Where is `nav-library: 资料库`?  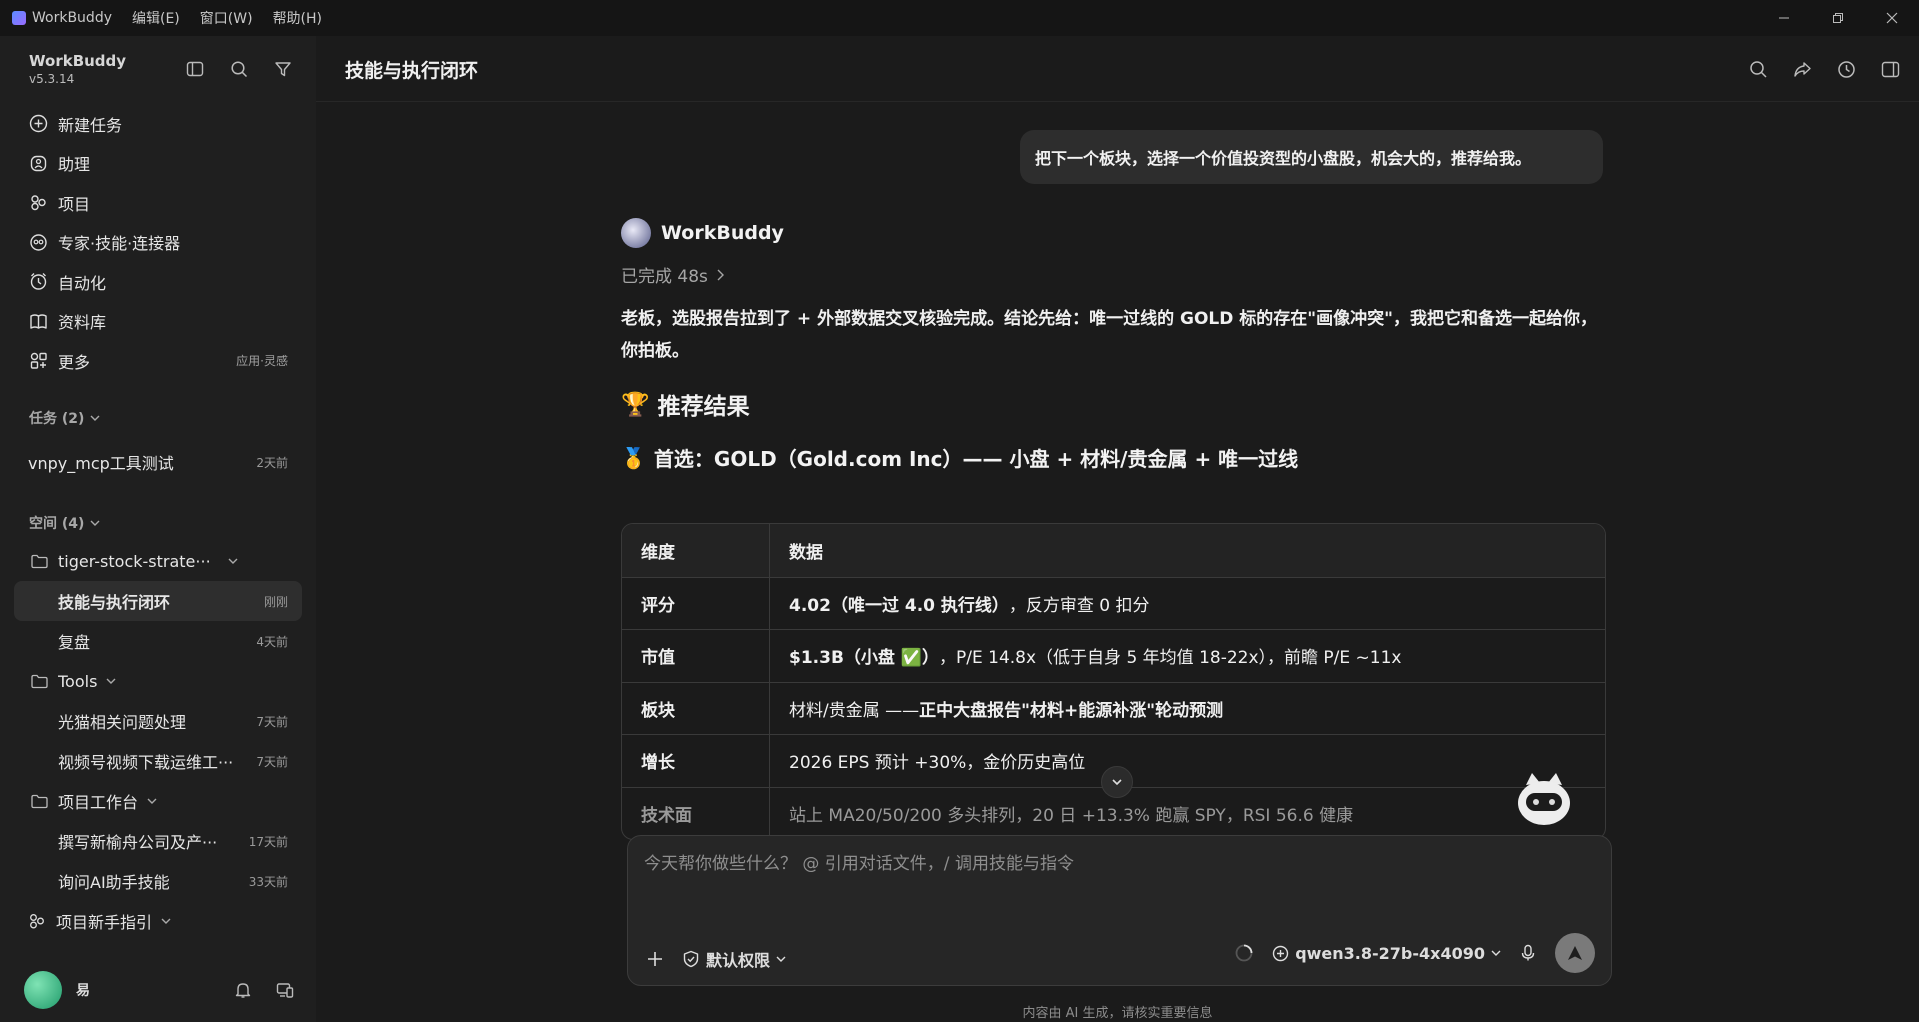
nav-library: 资料库 is located at coordinates (158, 322).